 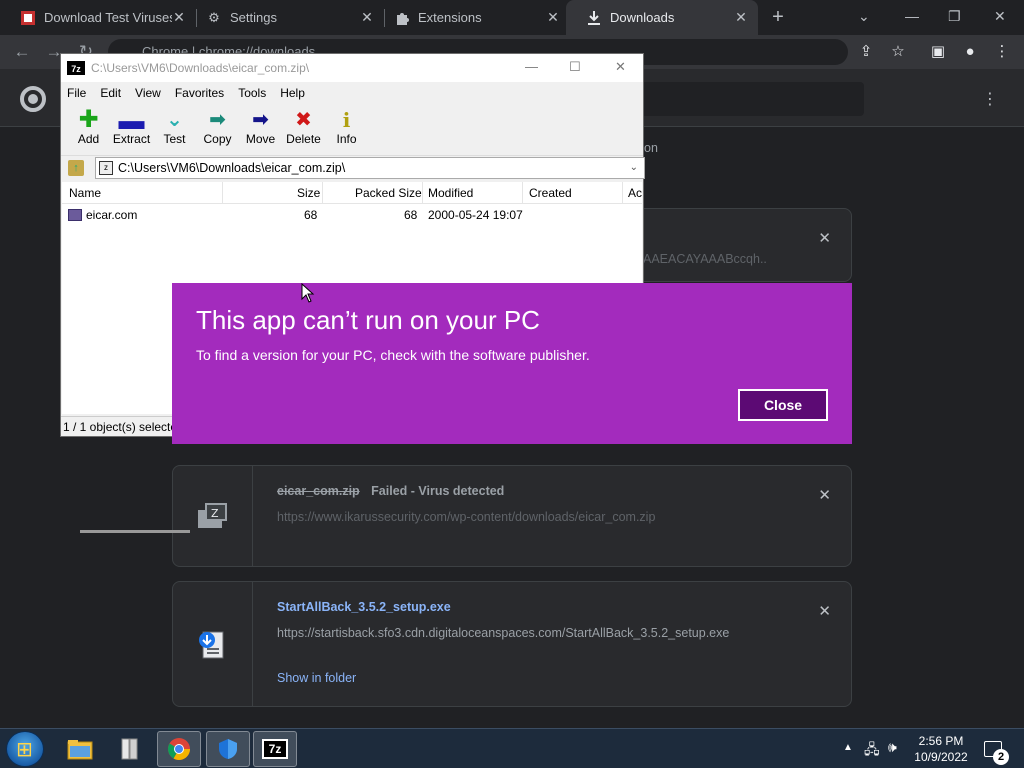 What do you see at coordinates (970, 52) in the screenshot?
I see `profile-avatar-icon: ●` at bounding box center [970, 52].